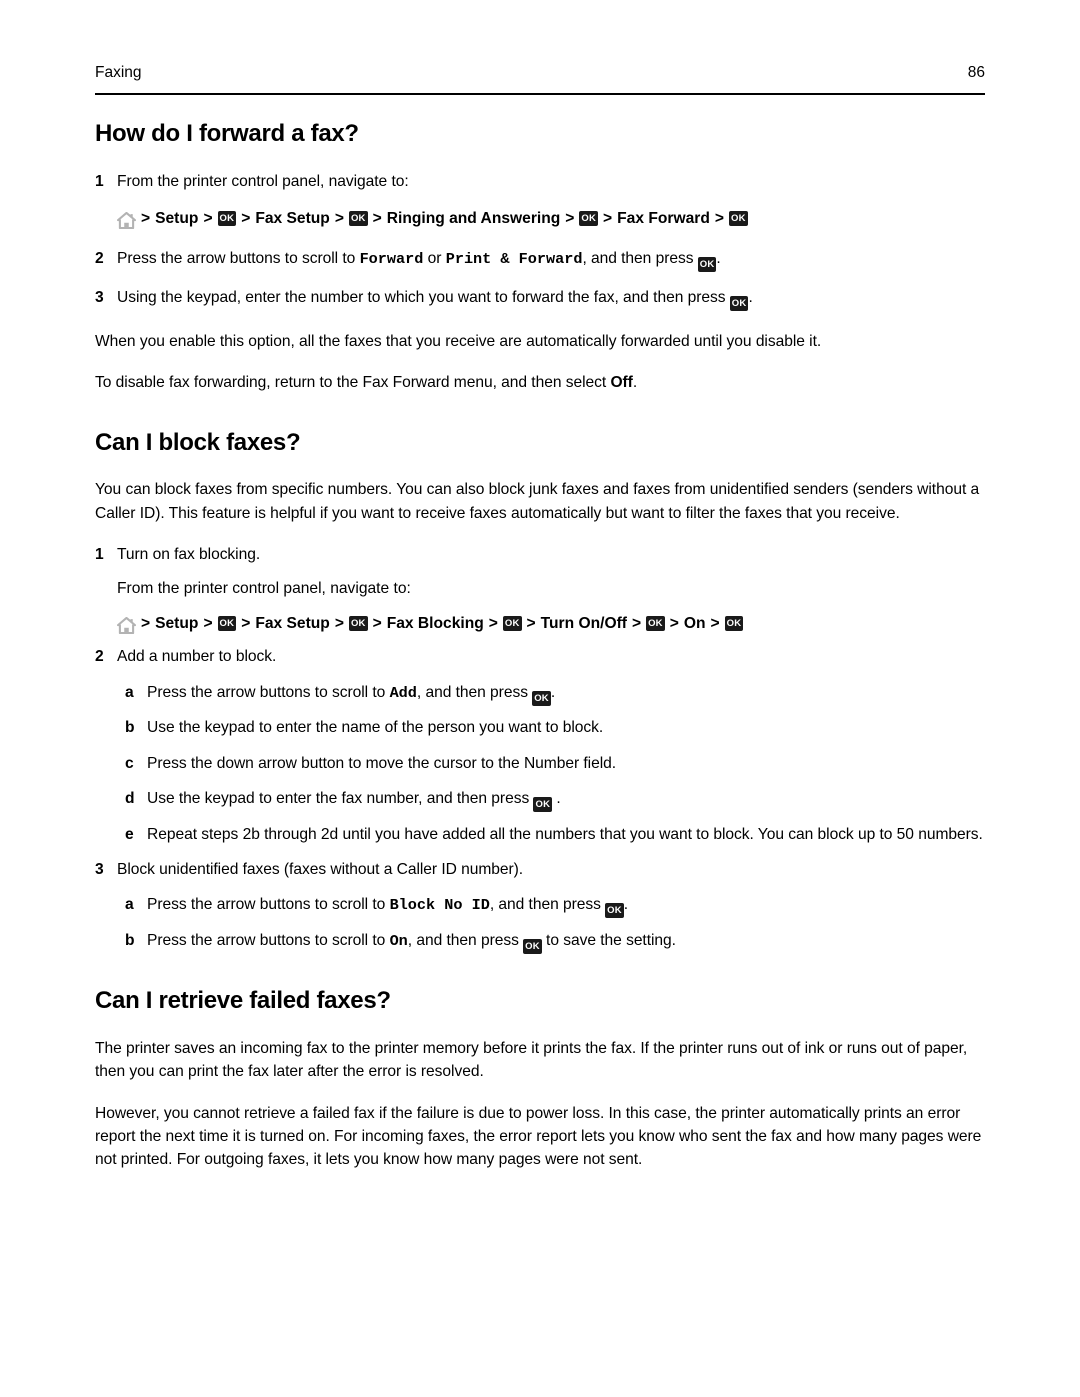  What do you see at coordinates (403, 692) in the screenshot?
I see `menu-value-add: Add` at bounding box center [403, 692].